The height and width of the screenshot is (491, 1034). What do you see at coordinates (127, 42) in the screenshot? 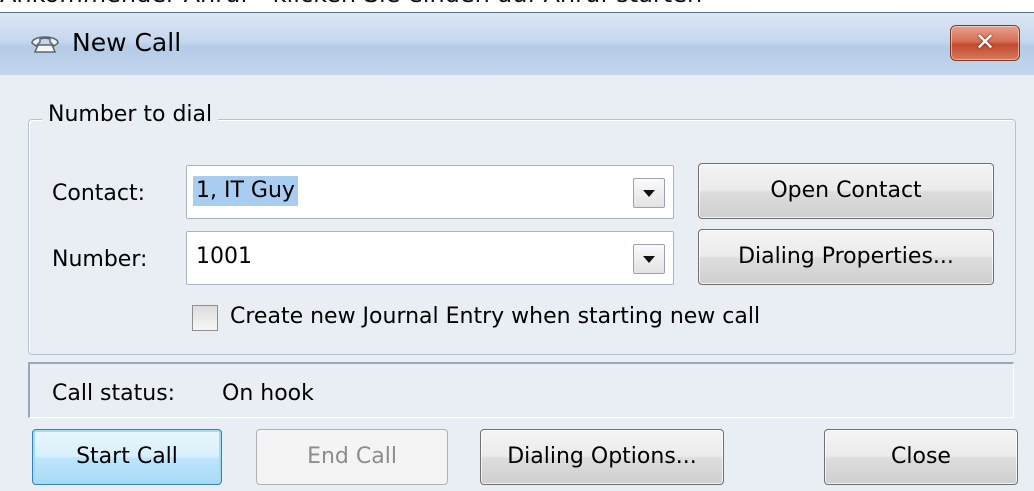
I see `window-title: New Call` at bounding box center [127, 42].